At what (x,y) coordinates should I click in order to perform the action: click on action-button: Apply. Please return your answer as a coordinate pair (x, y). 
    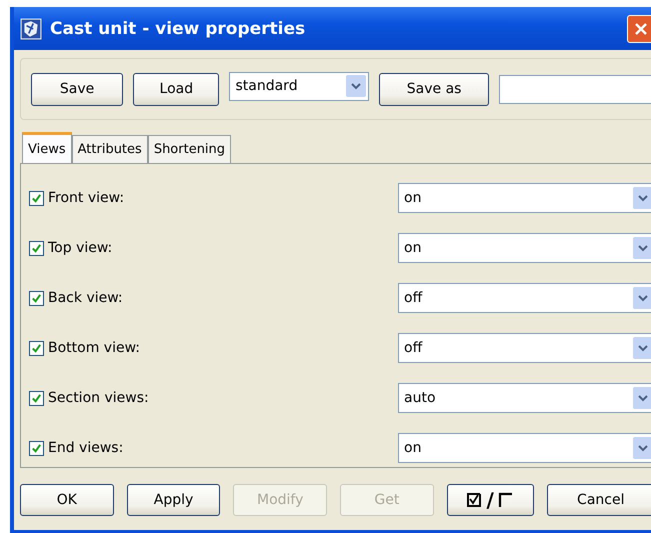
    Looking at the image, I should click on (173, 500).